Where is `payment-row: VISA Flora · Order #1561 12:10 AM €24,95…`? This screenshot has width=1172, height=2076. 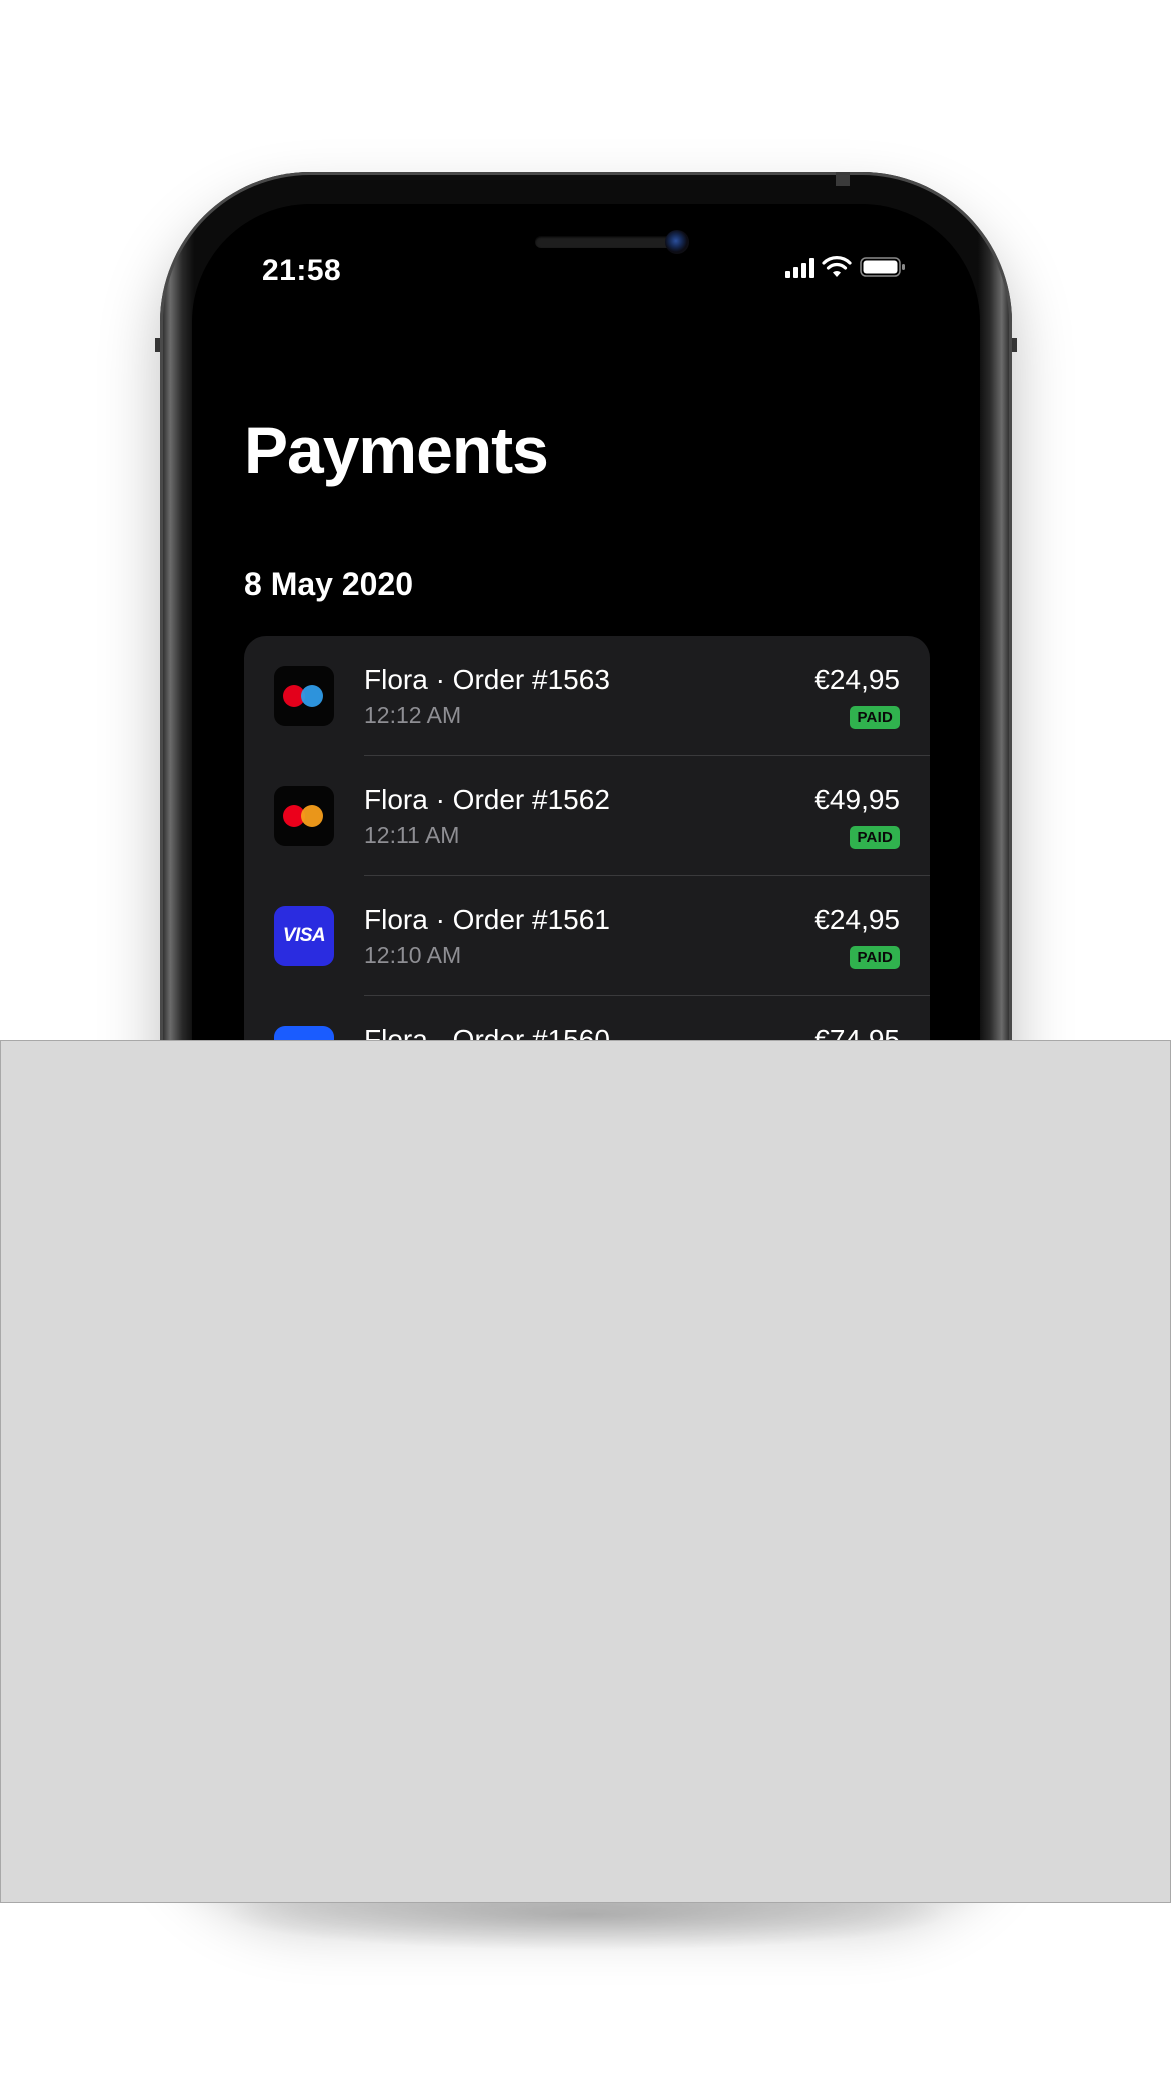 payment-row: VISA Flora · Order #1561 12:10 AM €24,95… is located at coordinates (587, 936).